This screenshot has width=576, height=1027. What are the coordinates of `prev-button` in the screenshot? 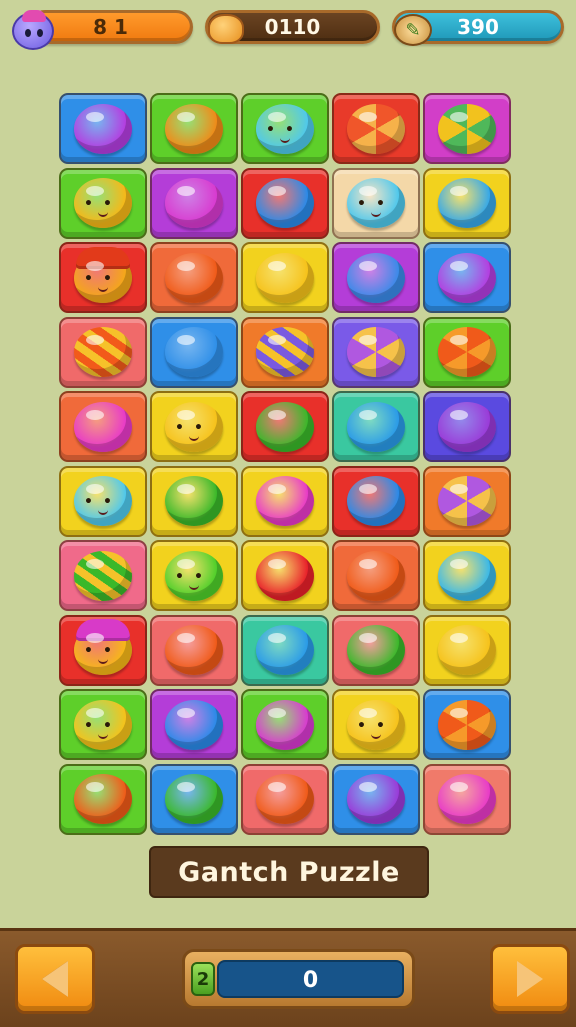 It's located at (55, 979).